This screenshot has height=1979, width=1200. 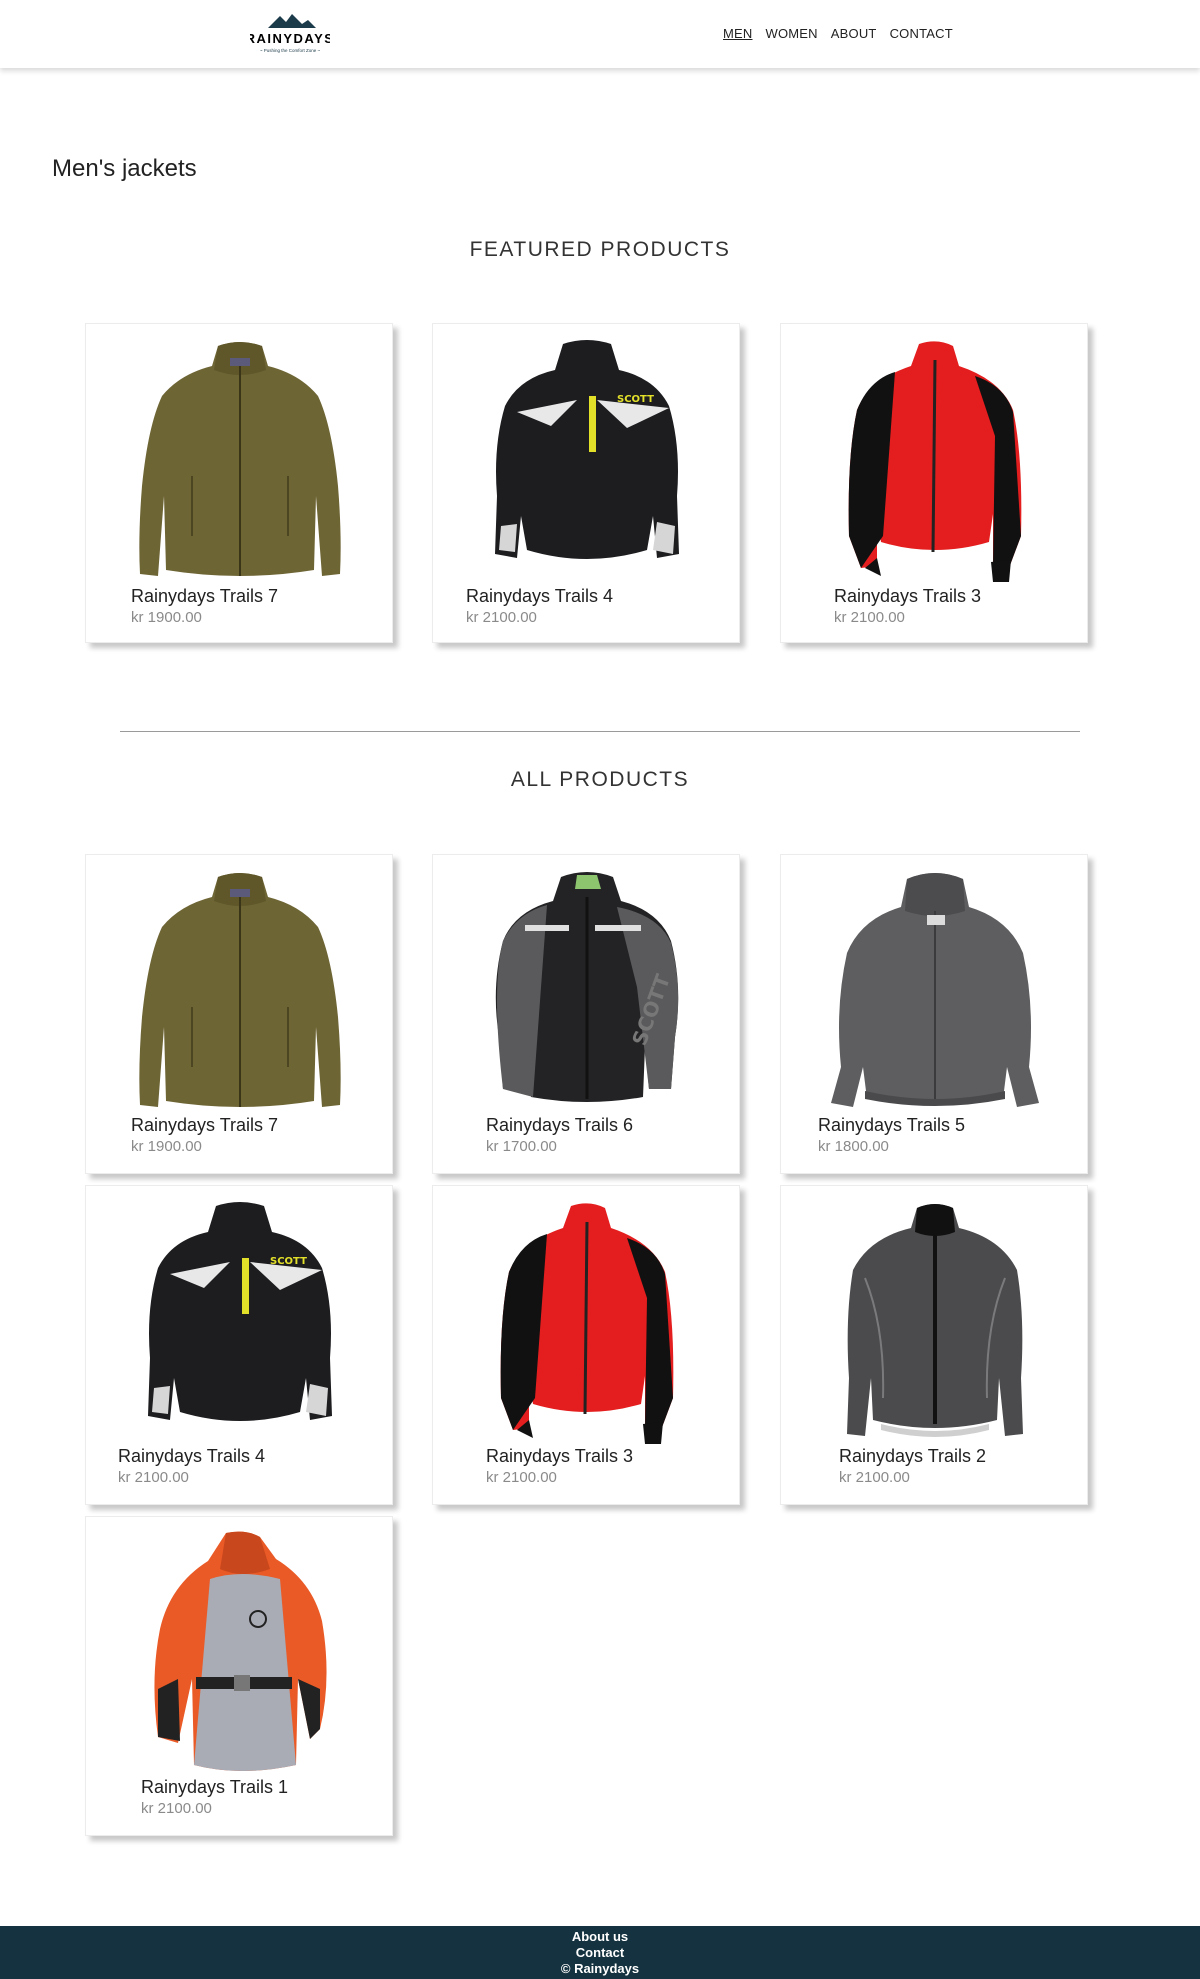 What do you see at coordinates (935, 991) in the screenshot?
I see `grey-bomber-jacket-icon` at bounding box center [935, 991].